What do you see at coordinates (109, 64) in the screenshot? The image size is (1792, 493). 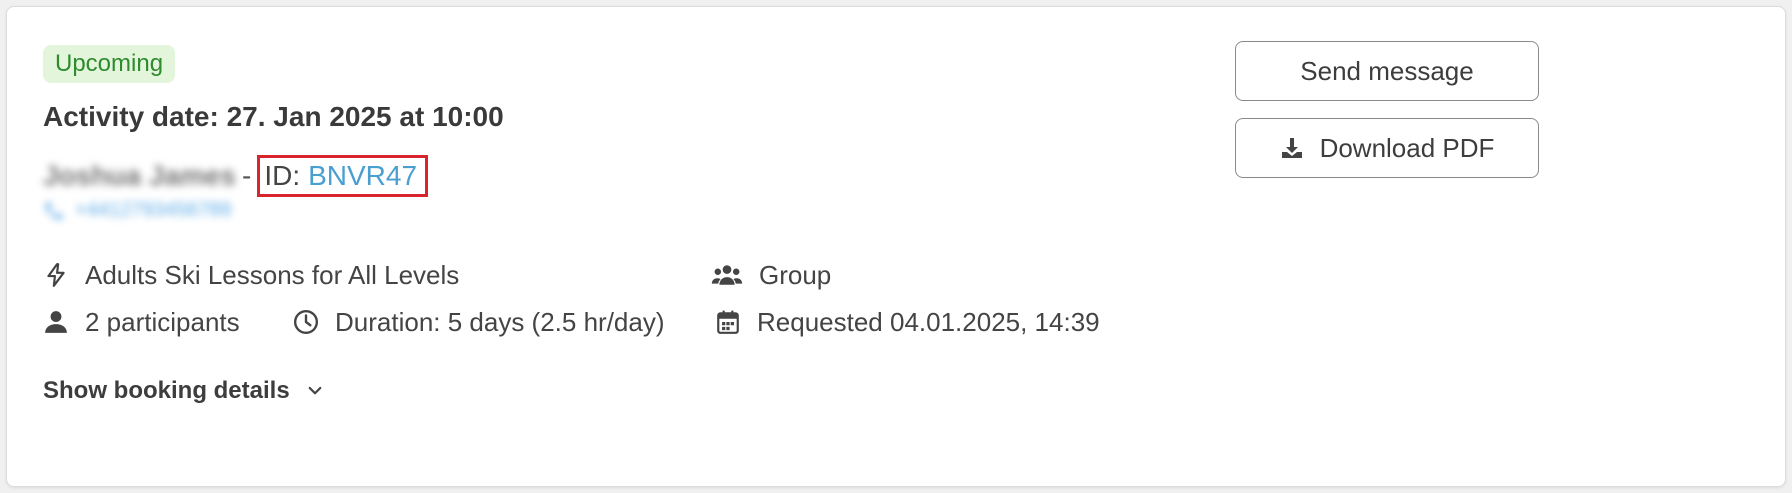 I see `status-badge: Upcoming` at bounding box center [109, 64].